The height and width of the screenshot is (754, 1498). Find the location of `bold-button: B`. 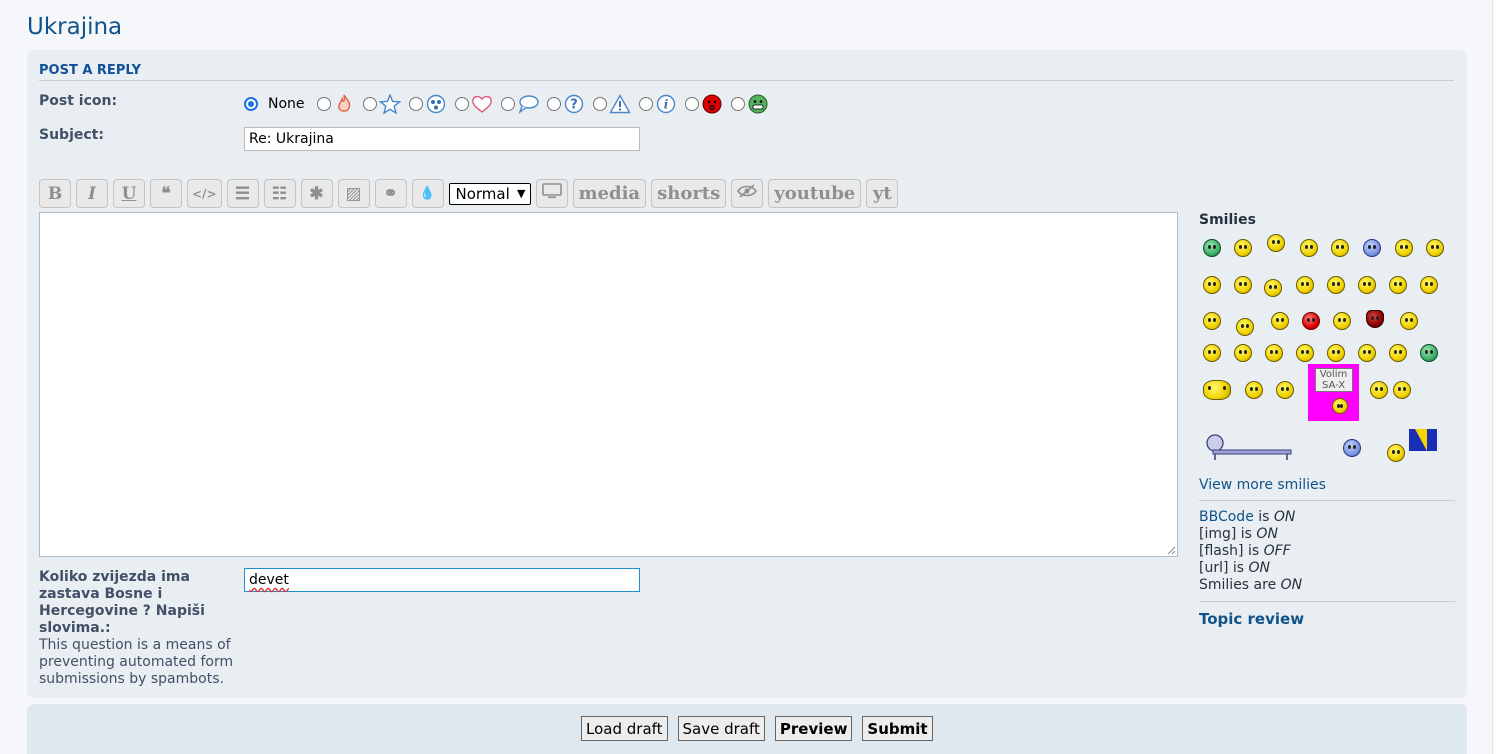

bold-button: B is located at coordinates (55, 193).